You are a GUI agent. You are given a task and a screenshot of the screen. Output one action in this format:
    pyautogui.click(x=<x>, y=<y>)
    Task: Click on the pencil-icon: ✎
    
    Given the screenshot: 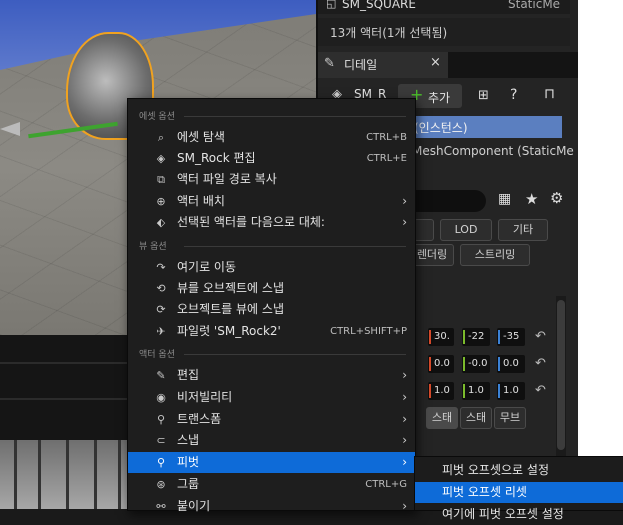 What is the action you would take?
    pyautogui.click(x=329, y=63)
    